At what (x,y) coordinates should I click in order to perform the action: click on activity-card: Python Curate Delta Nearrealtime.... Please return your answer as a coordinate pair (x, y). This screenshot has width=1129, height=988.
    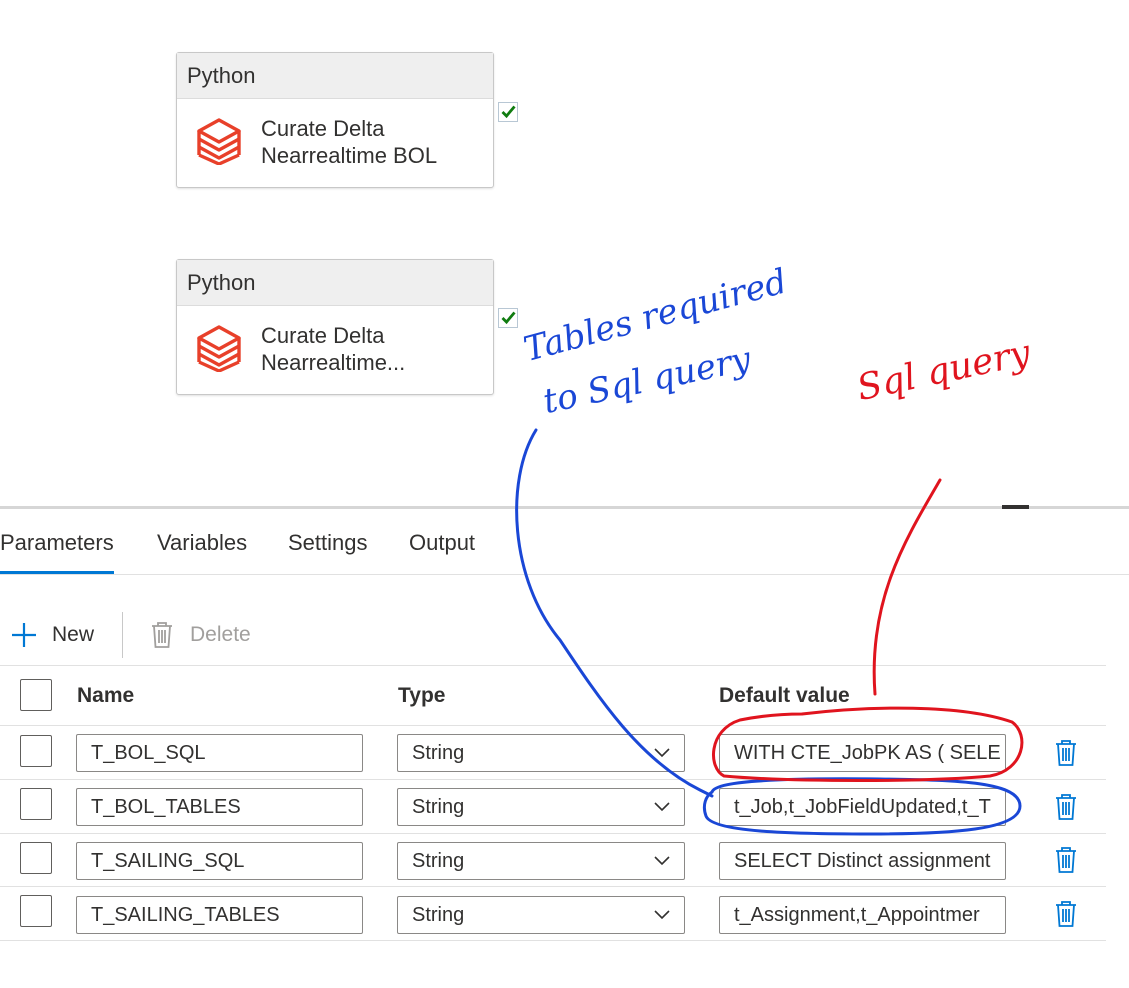
    Looking at the image, I should click on (335, 327).